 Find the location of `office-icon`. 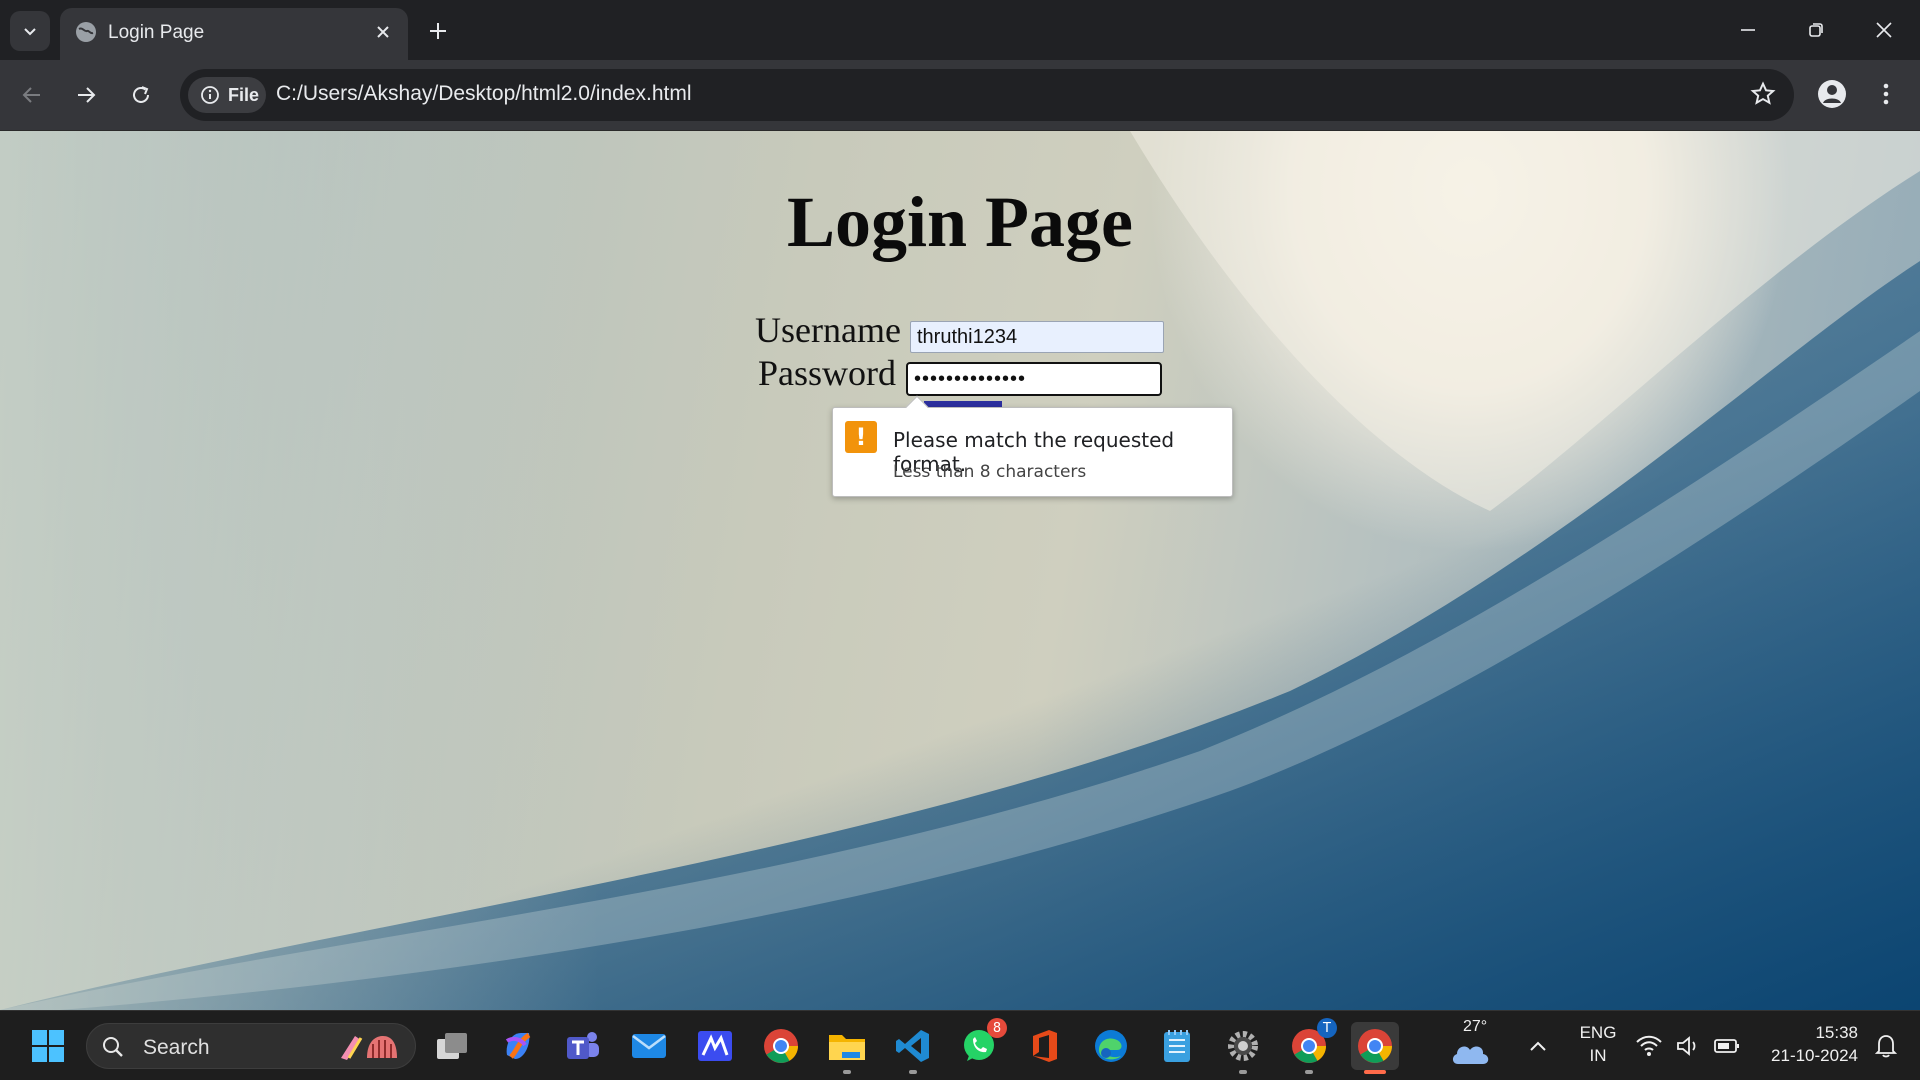

office-icon is located at coordinates (1045, 1046).